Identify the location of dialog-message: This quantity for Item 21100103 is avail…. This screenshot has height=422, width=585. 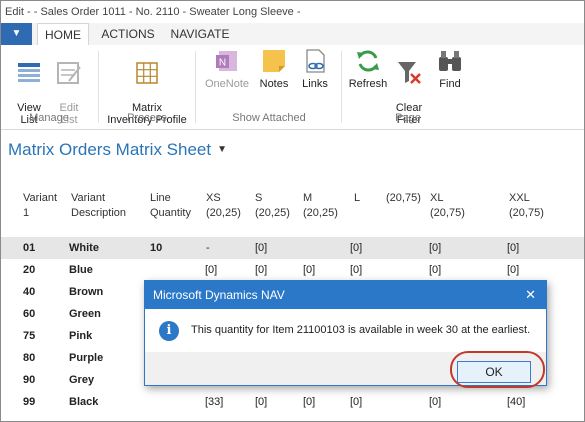
(361, 330).